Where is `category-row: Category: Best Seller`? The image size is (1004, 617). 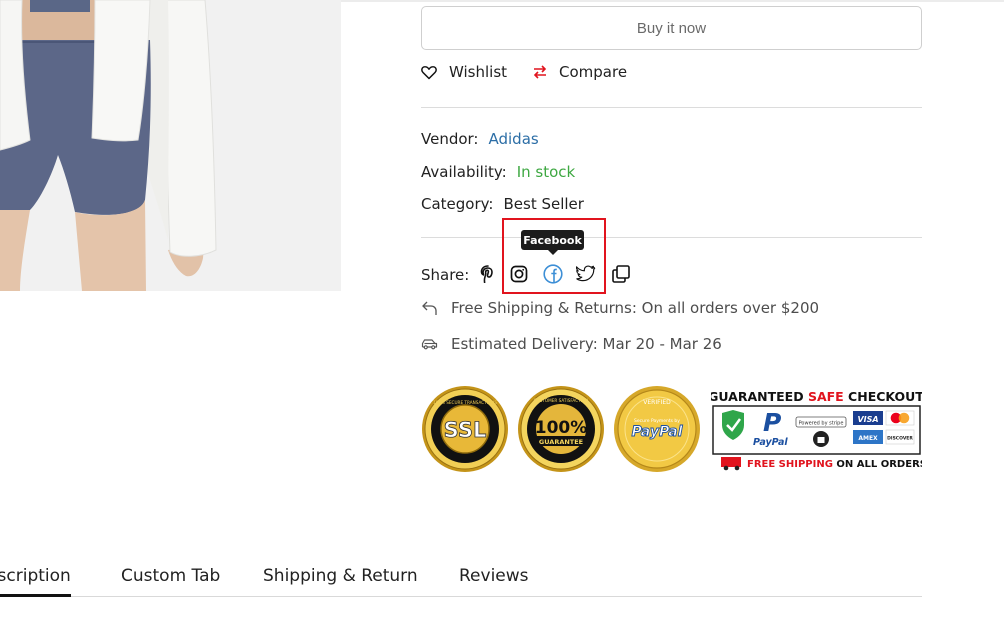 category-row: Category: Best Seller is located at coordinates (502, 204).